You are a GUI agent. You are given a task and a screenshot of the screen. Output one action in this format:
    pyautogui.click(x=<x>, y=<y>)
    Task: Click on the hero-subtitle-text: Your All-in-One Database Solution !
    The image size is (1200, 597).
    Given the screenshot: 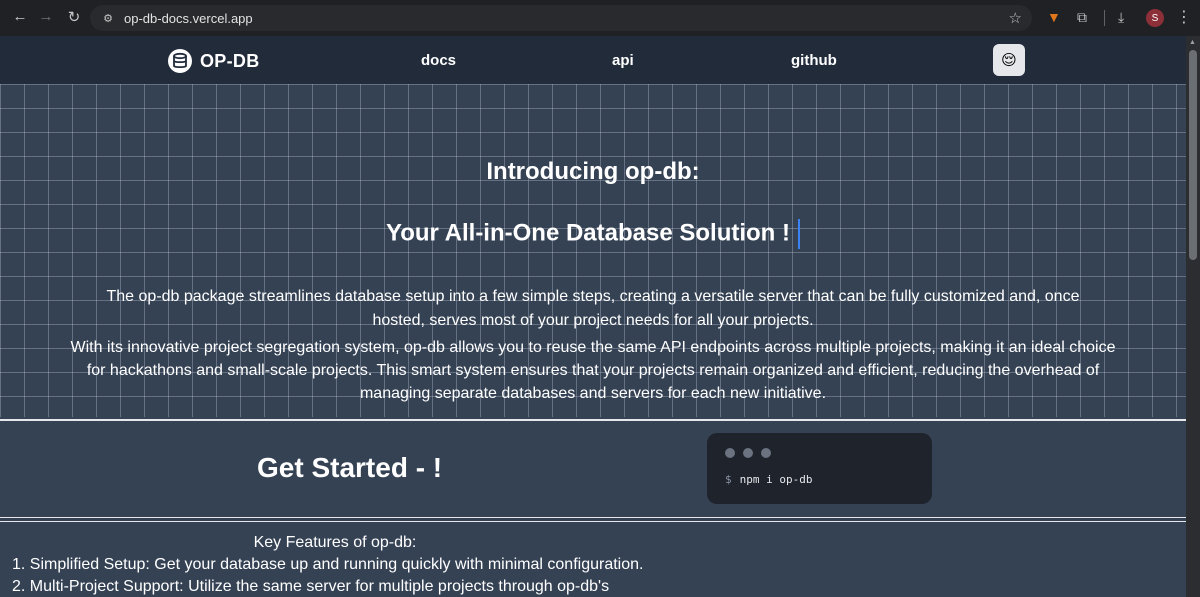 What is the action you would take?
    pyautogui.click(x=587, y=233)
    